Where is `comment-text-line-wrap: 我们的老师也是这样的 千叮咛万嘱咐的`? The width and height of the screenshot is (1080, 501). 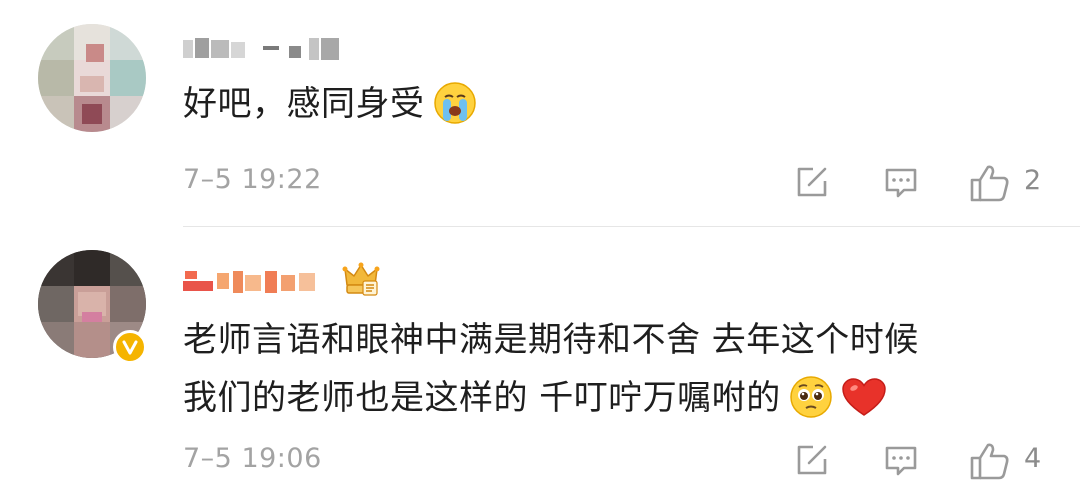 comment-text-line-wrap: 我们的老师也是这样的 千叮咛万嘱咐的 is located at coordinates (551, 403).